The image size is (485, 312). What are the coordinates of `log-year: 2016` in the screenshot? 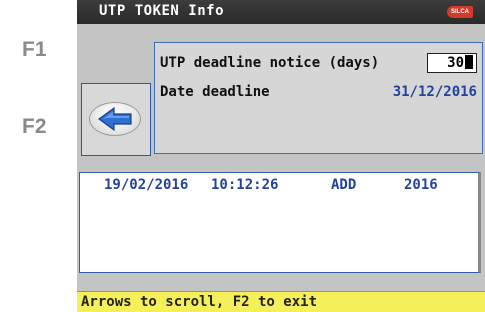 It's located at (421, 185).